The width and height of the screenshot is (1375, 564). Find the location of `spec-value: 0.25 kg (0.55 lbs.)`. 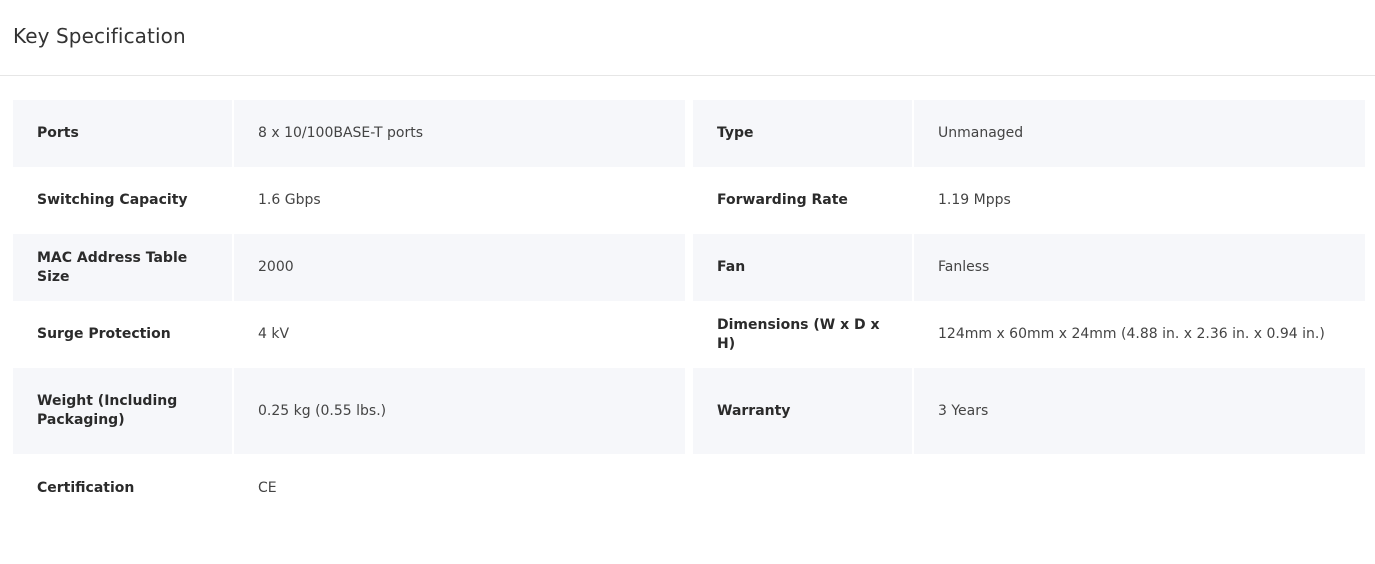

spec-value: 0.25 kg (0.55 lbs.) is located at coordinates (459, 411).